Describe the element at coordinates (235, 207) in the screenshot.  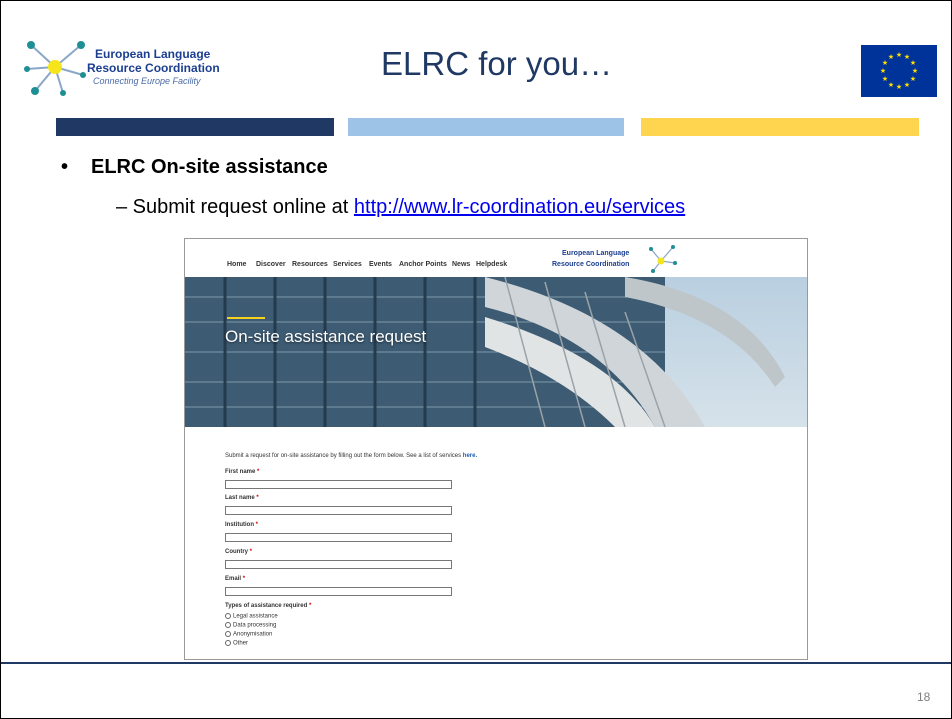
I see `sub-bullet-text: – Submit request online at` at that location.